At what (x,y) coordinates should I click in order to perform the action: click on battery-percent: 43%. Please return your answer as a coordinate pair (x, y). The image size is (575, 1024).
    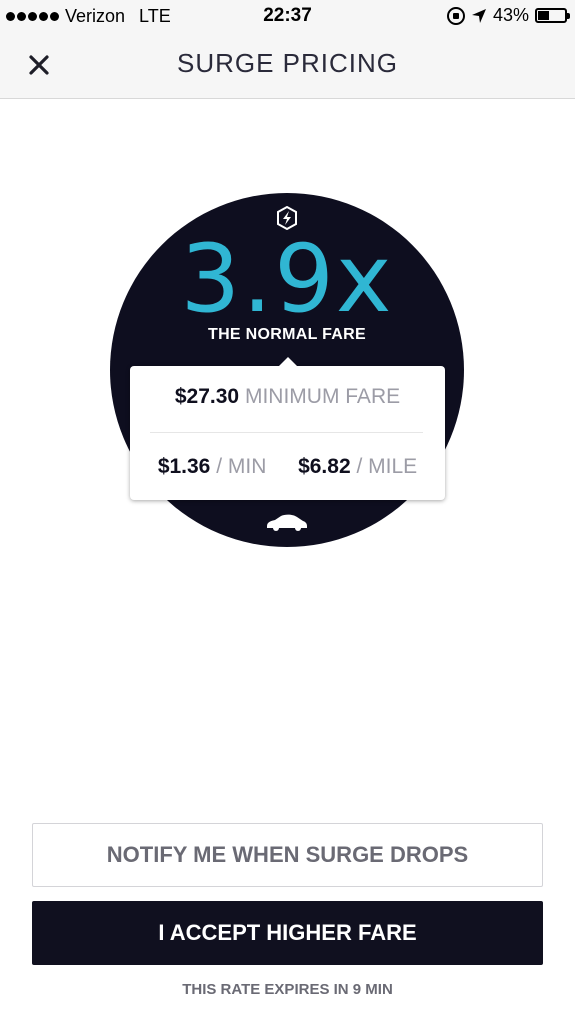
    Looking at the image, I should click on (510, 15).